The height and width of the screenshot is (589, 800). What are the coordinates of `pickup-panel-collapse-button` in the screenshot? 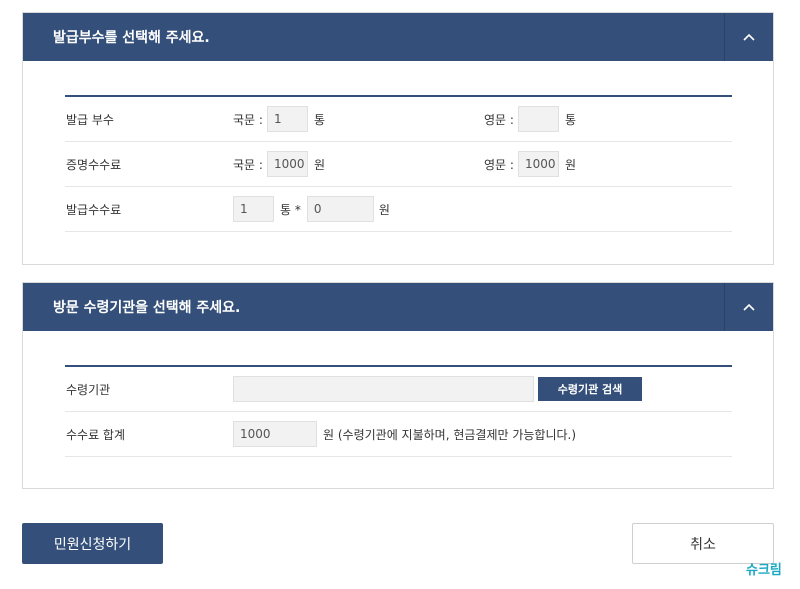 It's located at (748, 307).